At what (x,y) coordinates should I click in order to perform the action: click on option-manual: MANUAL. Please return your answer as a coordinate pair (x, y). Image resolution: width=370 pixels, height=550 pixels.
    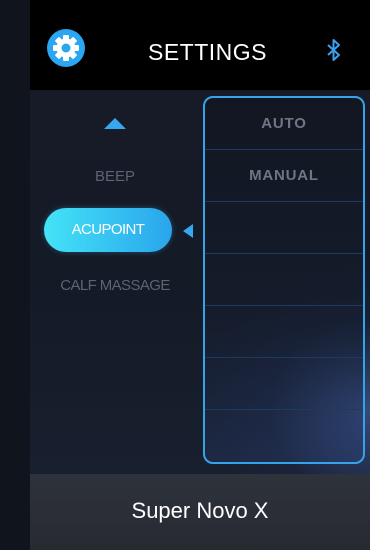
    Looking at the image, I should click on (284, 176).